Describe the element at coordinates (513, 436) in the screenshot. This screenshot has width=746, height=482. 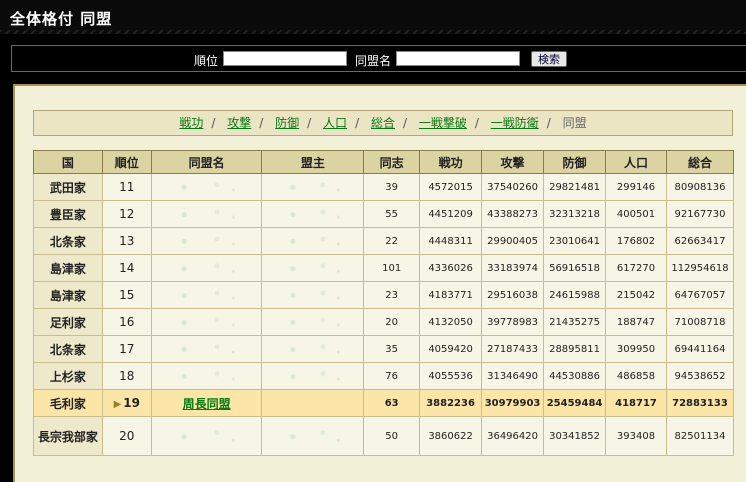
I see `cell-attack: 36496420` at that location.